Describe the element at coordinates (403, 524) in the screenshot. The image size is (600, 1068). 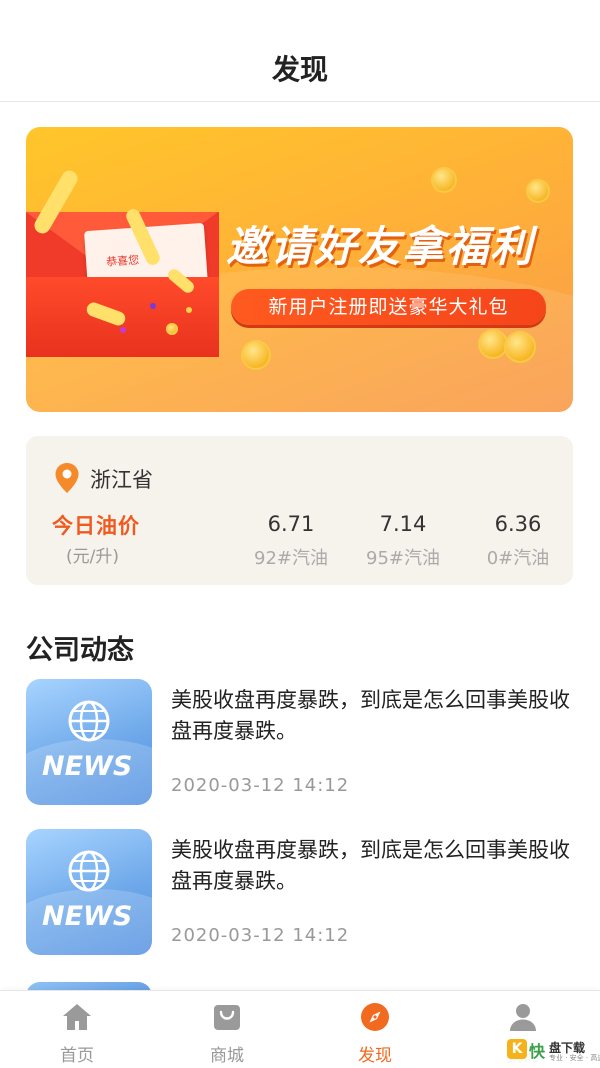
I see `price-value: 7.14` at that location.